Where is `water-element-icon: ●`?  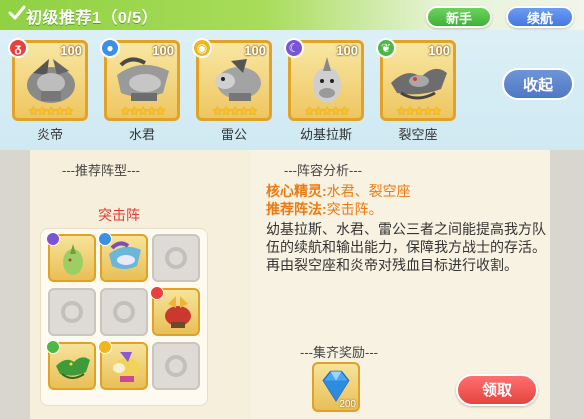
water-element-icon: ● is located at coordinates (110, 48).